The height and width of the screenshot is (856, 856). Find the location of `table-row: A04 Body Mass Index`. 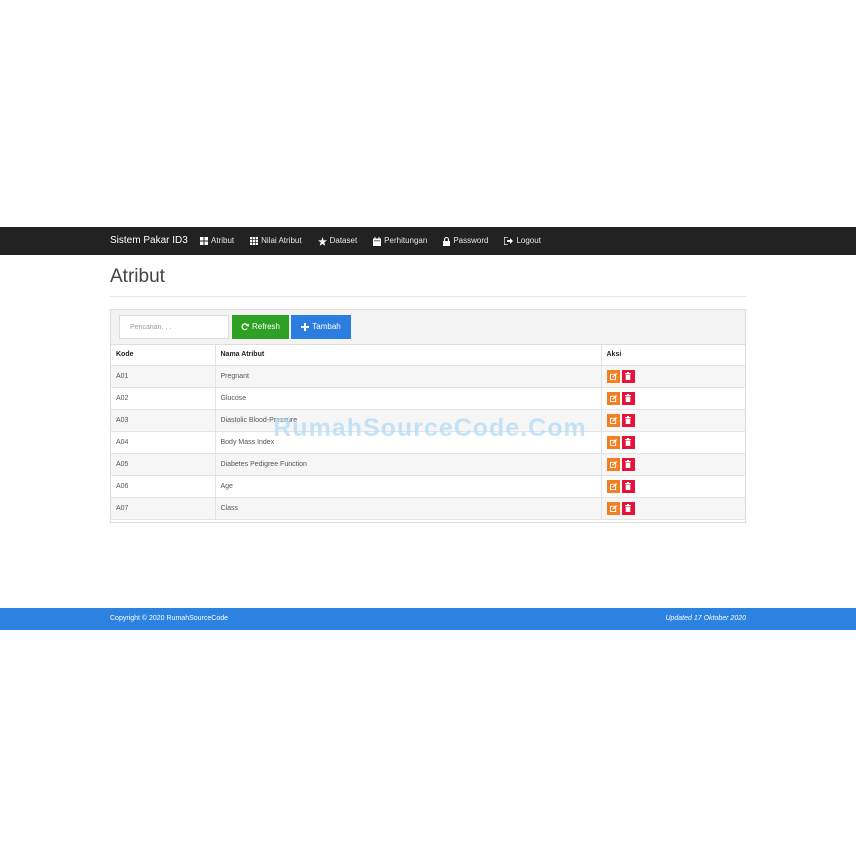

table-row: A04 Body Mass Index is located at coordinates (428, 442).